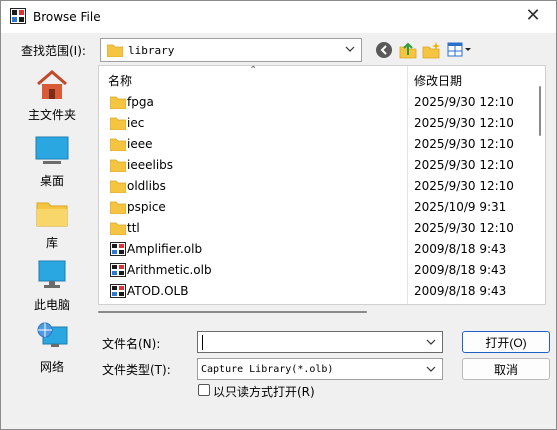  What do you see at coordinates (51, 305) in the screenshot?
I see `place-label-this-pc: 此电脑` at bounding box center [51, 305].